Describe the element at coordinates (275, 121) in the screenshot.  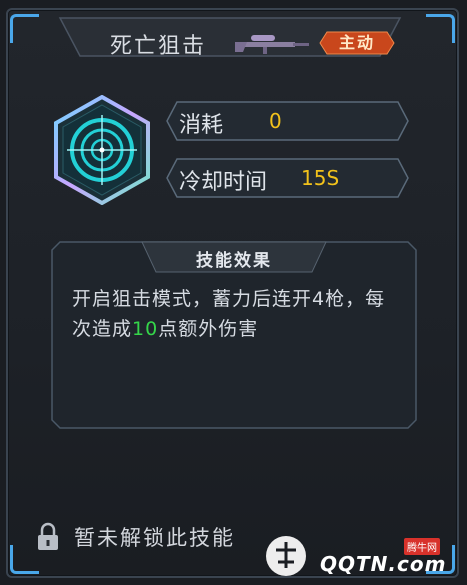
I see `stat-value: 0` at that location.